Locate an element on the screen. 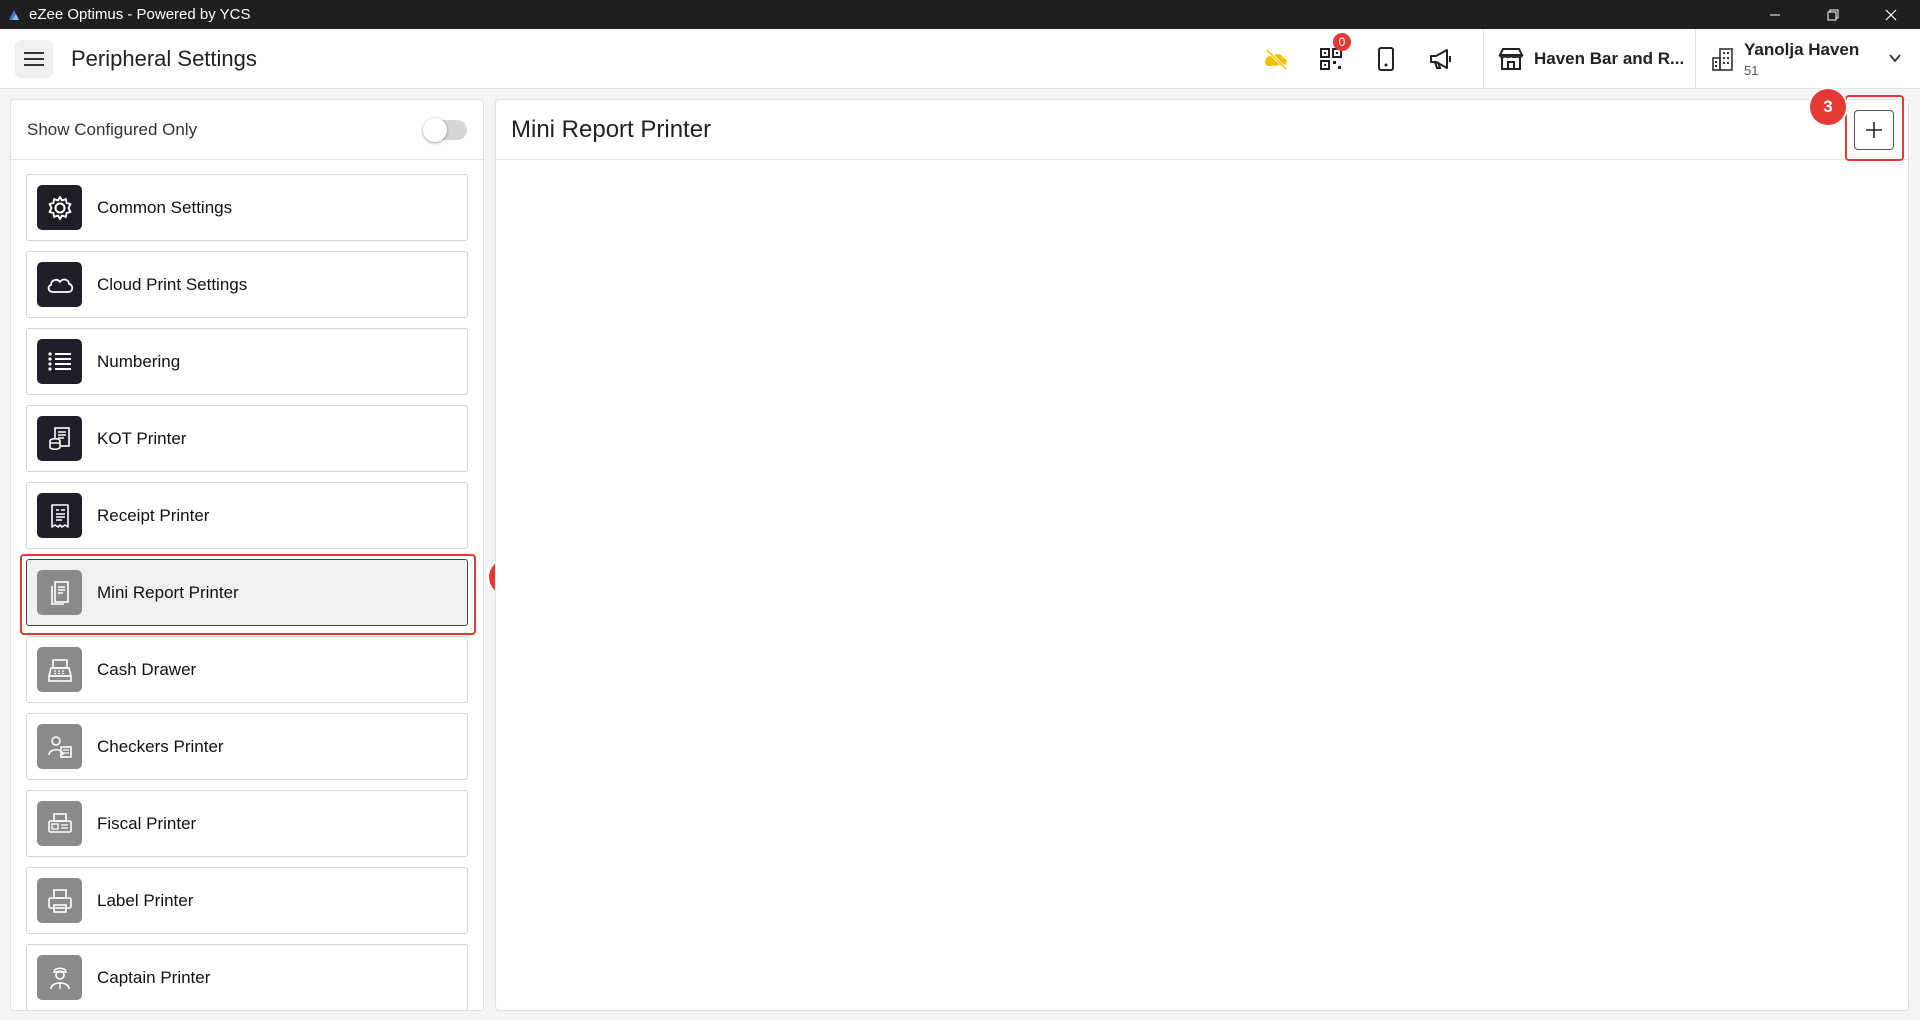  peripheral-item-numbering: Numbering is located at coordinates (247, 361).